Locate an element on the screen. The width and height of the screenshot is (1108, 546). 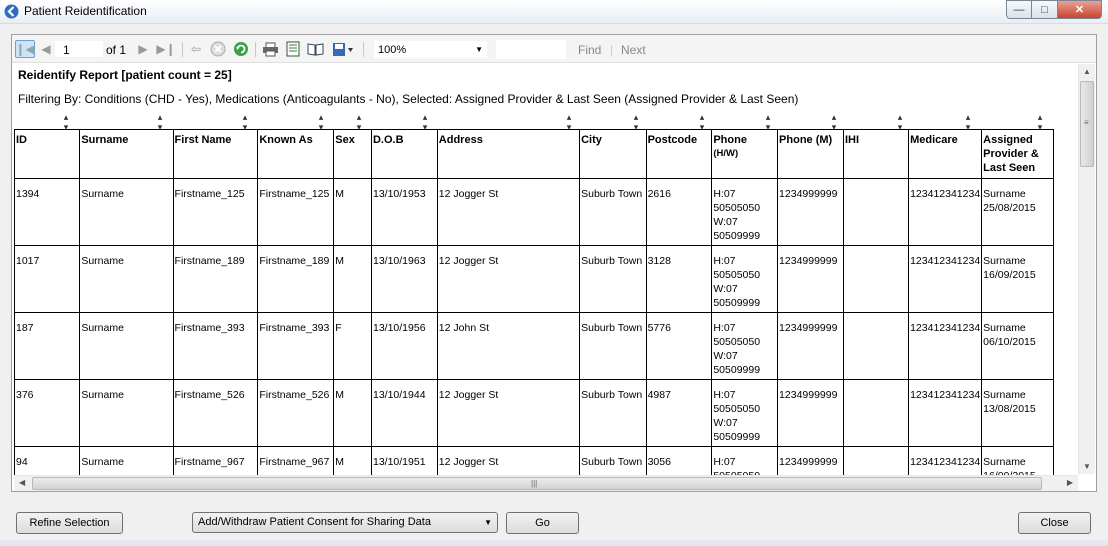
table-cell: Firstname_526 is located at coordinates (215, 413).